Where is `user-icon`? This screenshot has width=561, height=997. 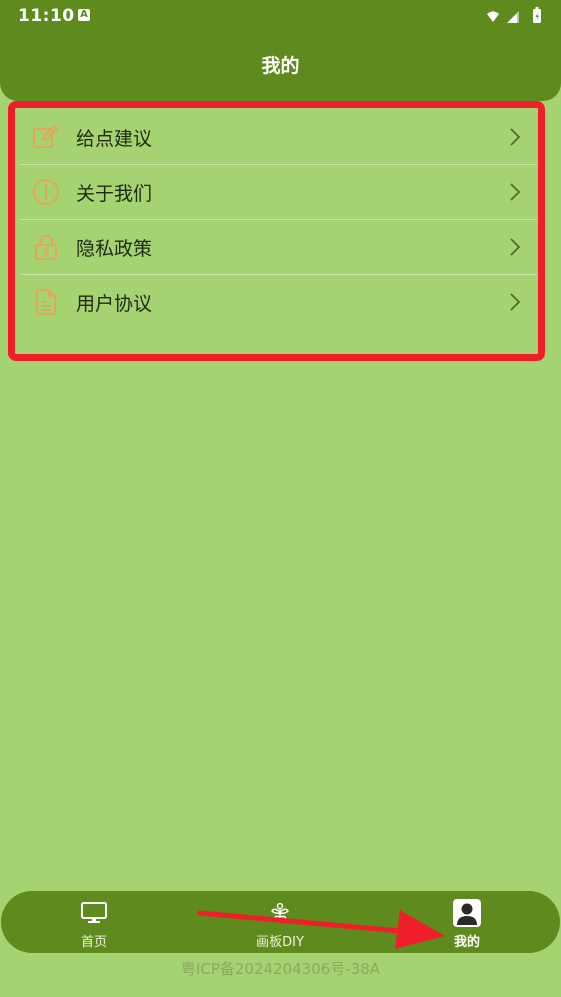
user-icon is located at coordinates (467, 913).